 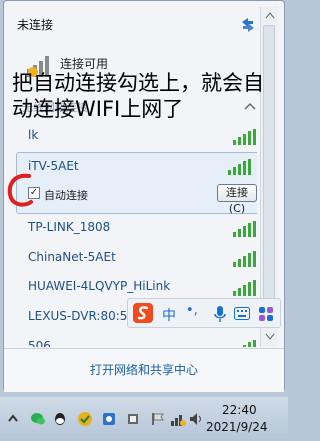 I want to click on network-row-506: 506, so click(x=136, y=340).